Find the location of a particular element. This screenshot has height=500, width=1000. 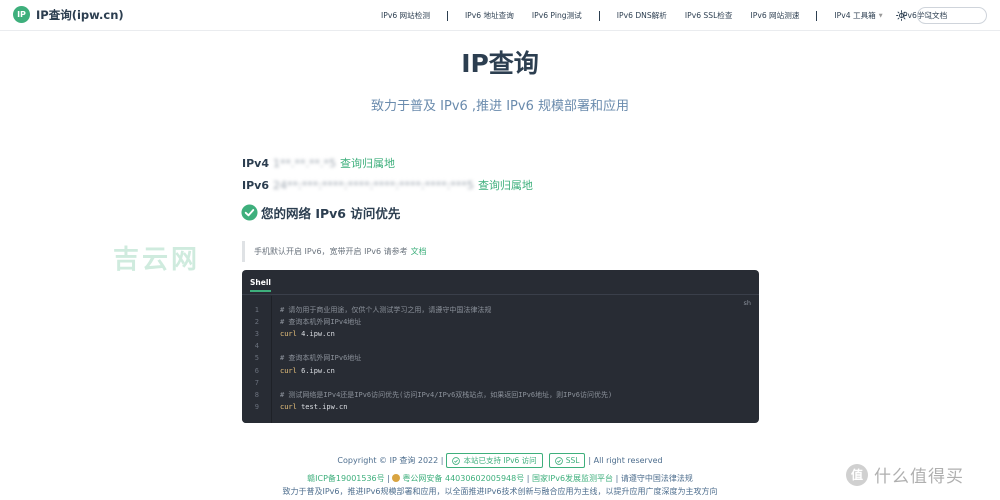

nav-link-ipv4-tools-label: IPv4 工具箱 is located at coordinates (855, 15).